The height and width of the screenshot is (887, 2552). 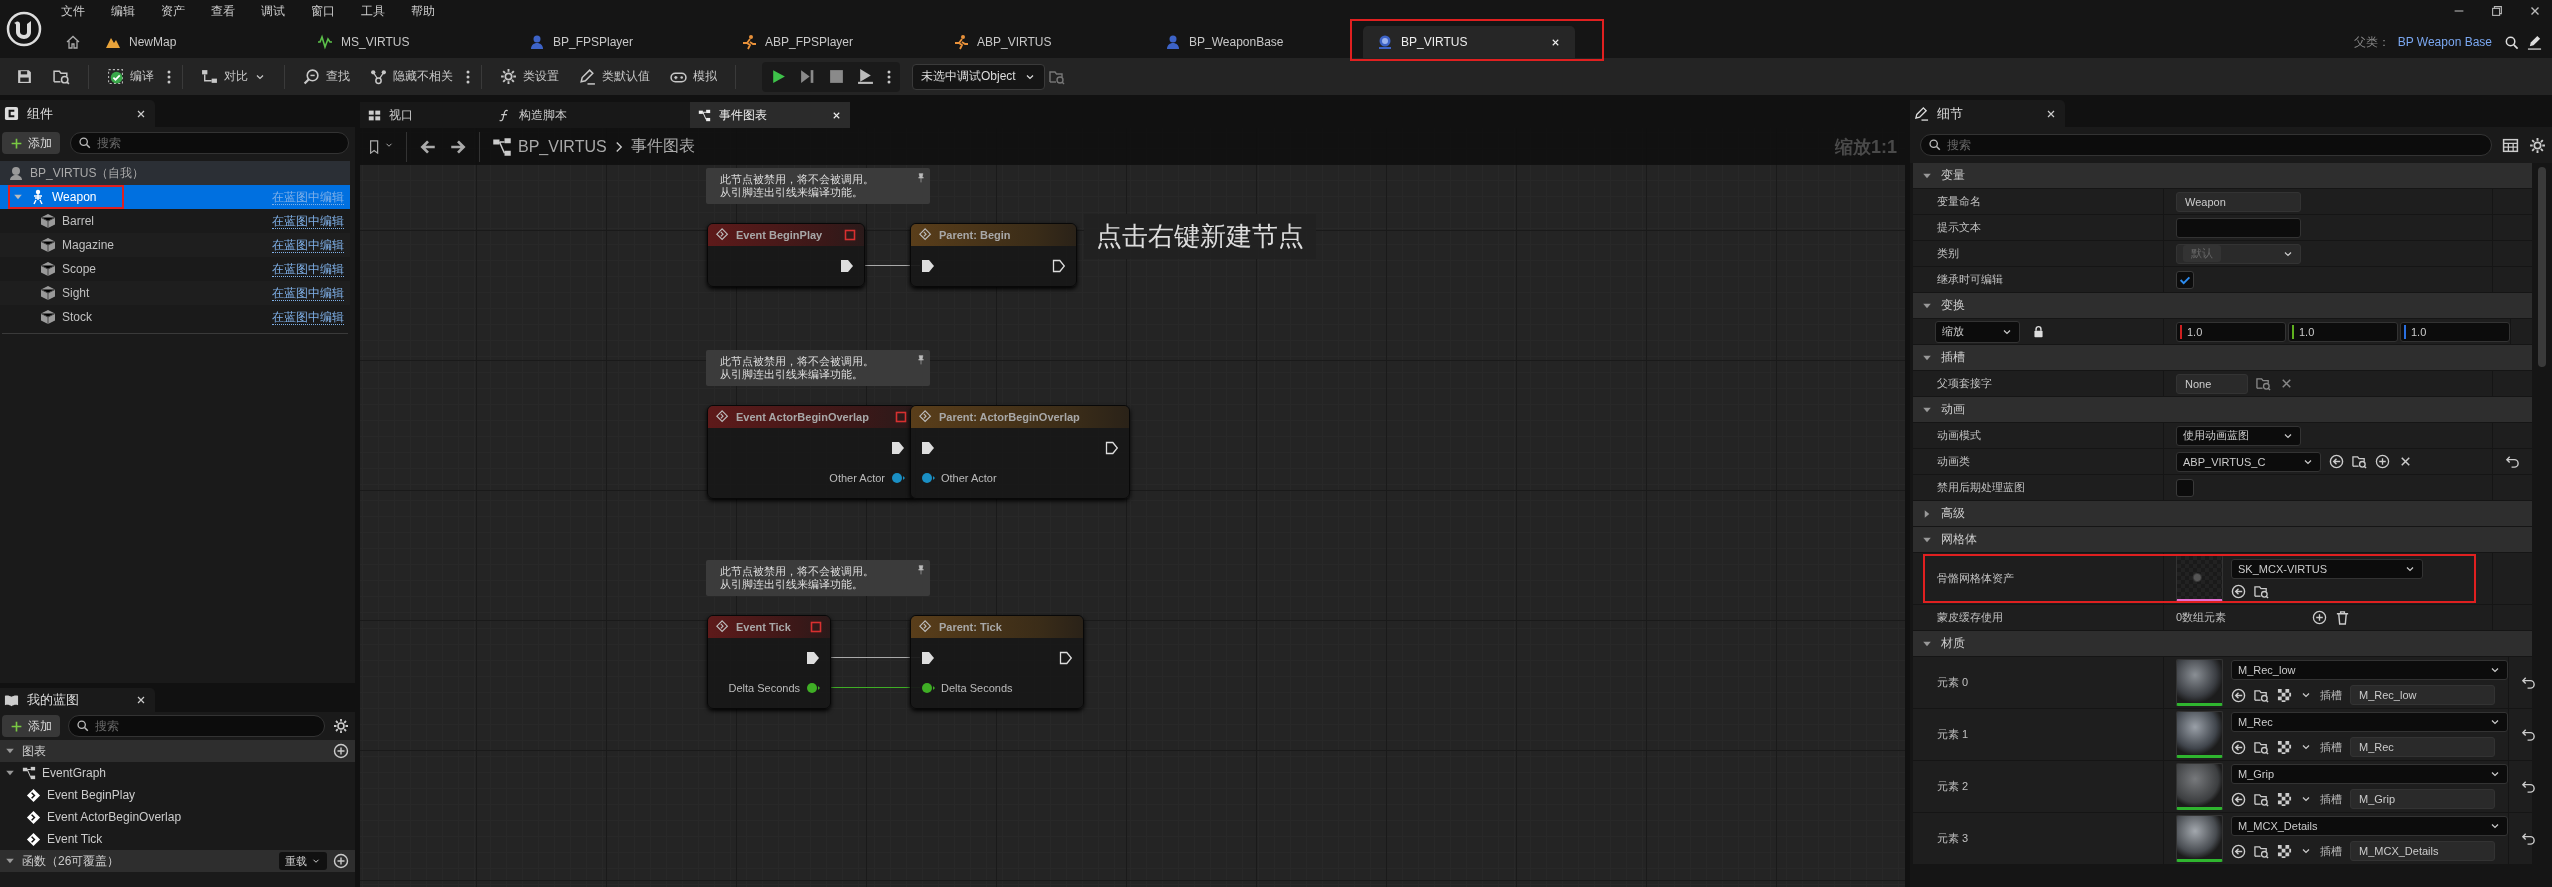 I want to click on stop-button, so click(x=836, y=76).